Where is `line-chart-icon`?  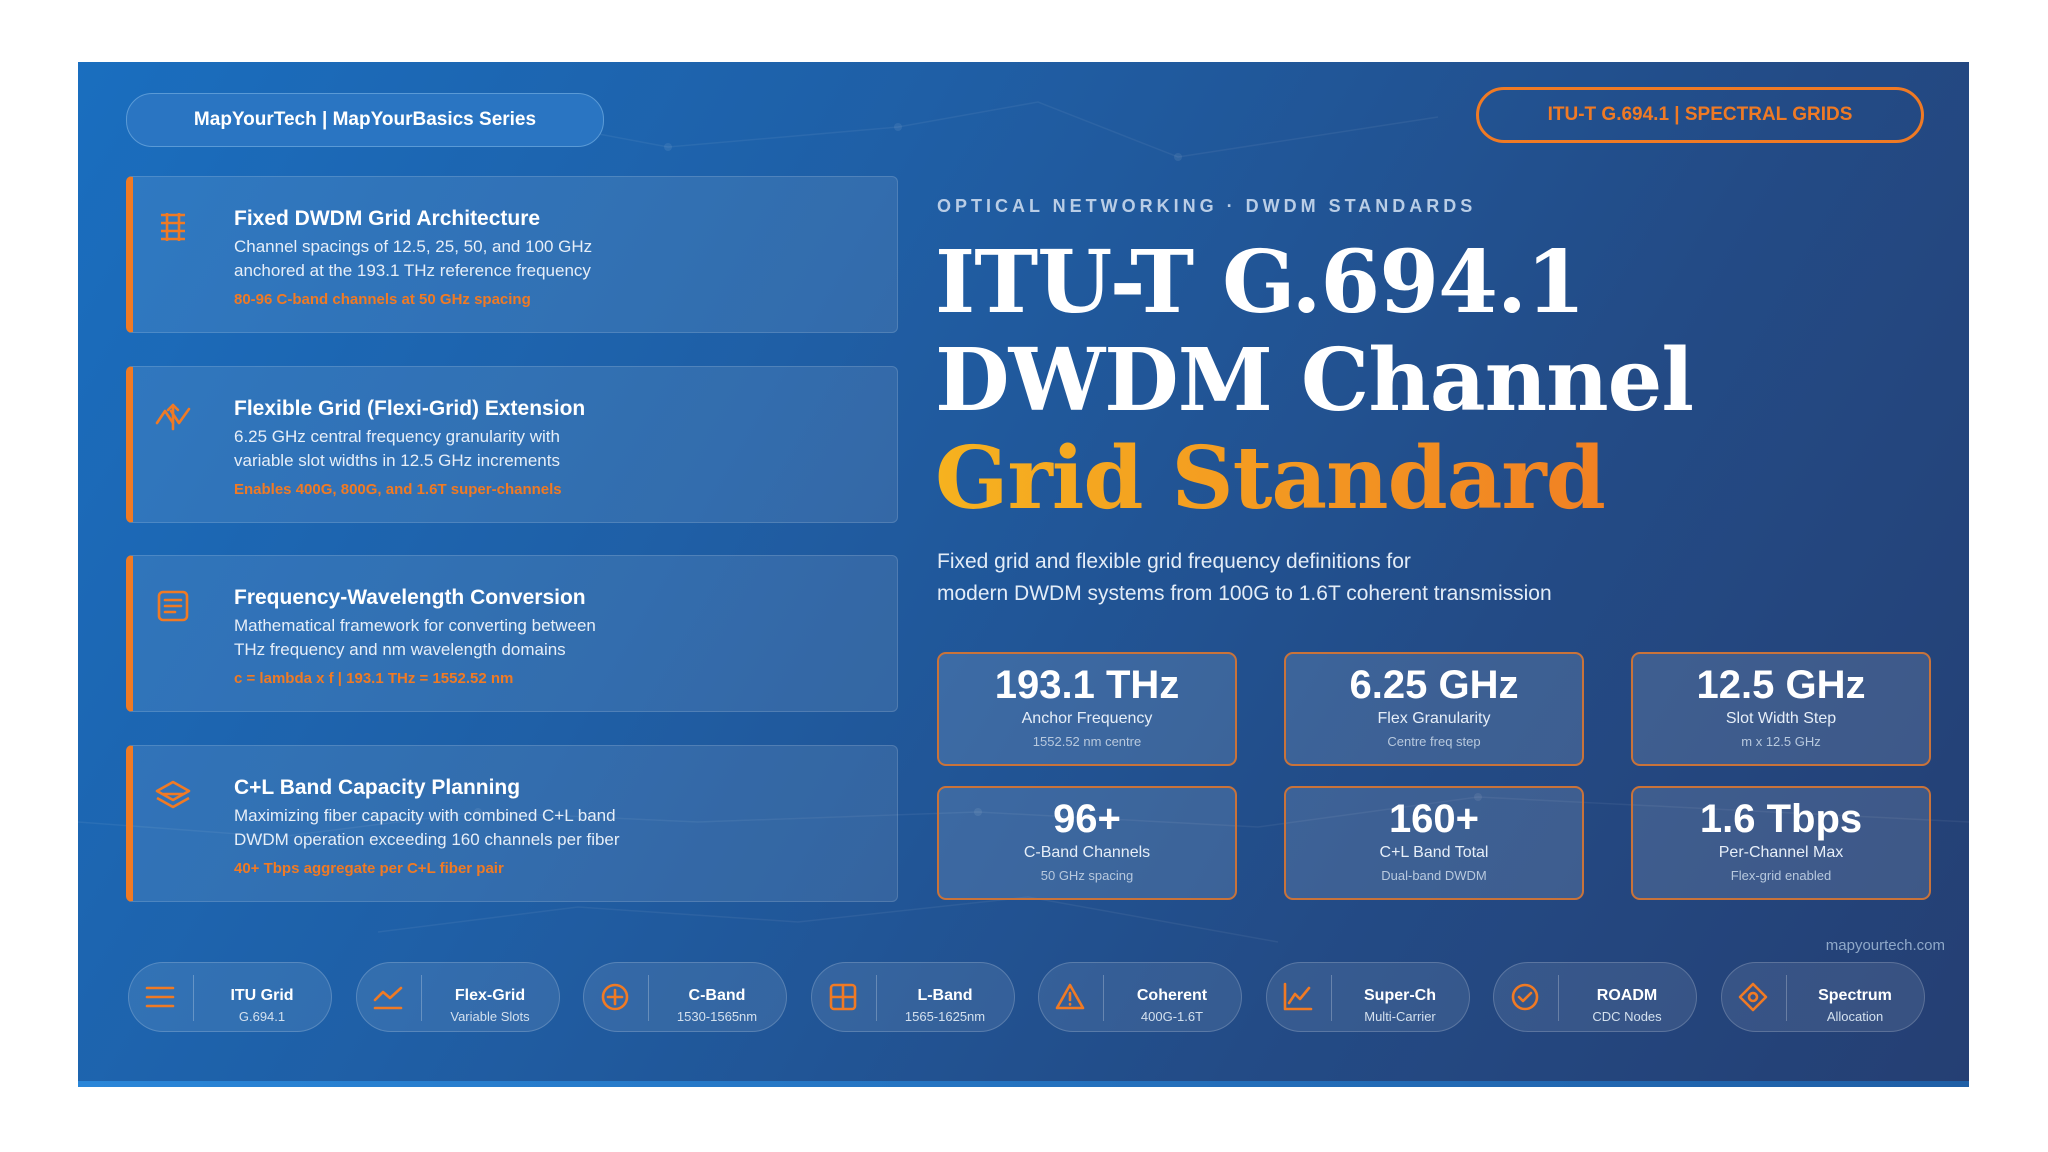 line-chart-icon is located at coordinates (388, 998).